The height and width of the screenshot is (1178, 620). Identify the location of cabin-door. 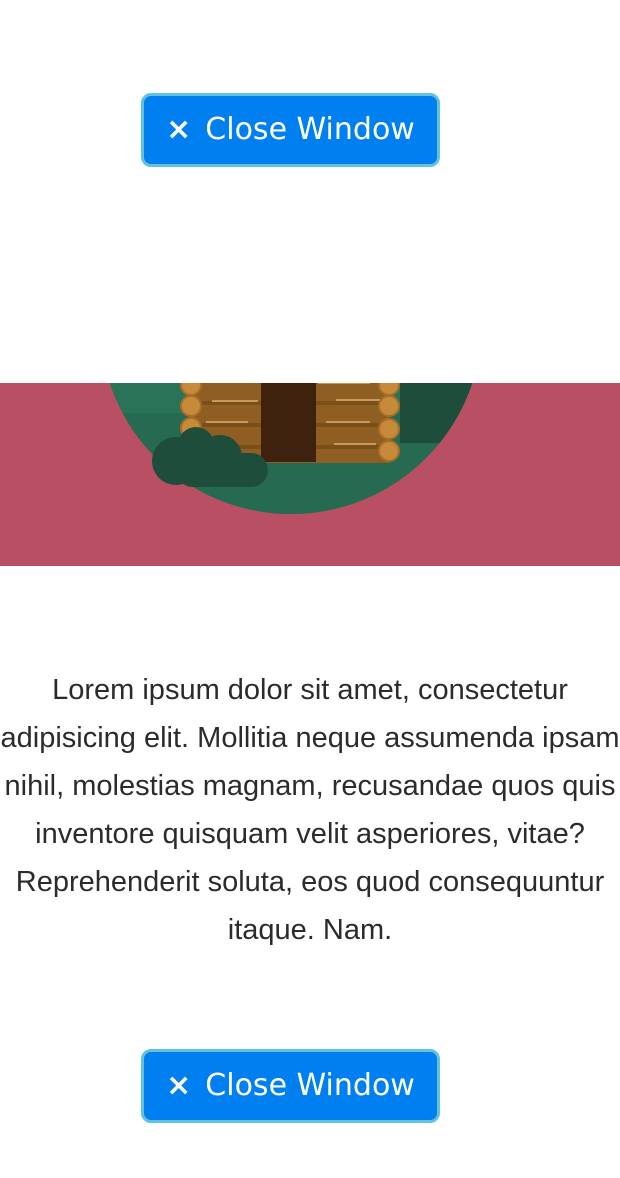
(288, 422).